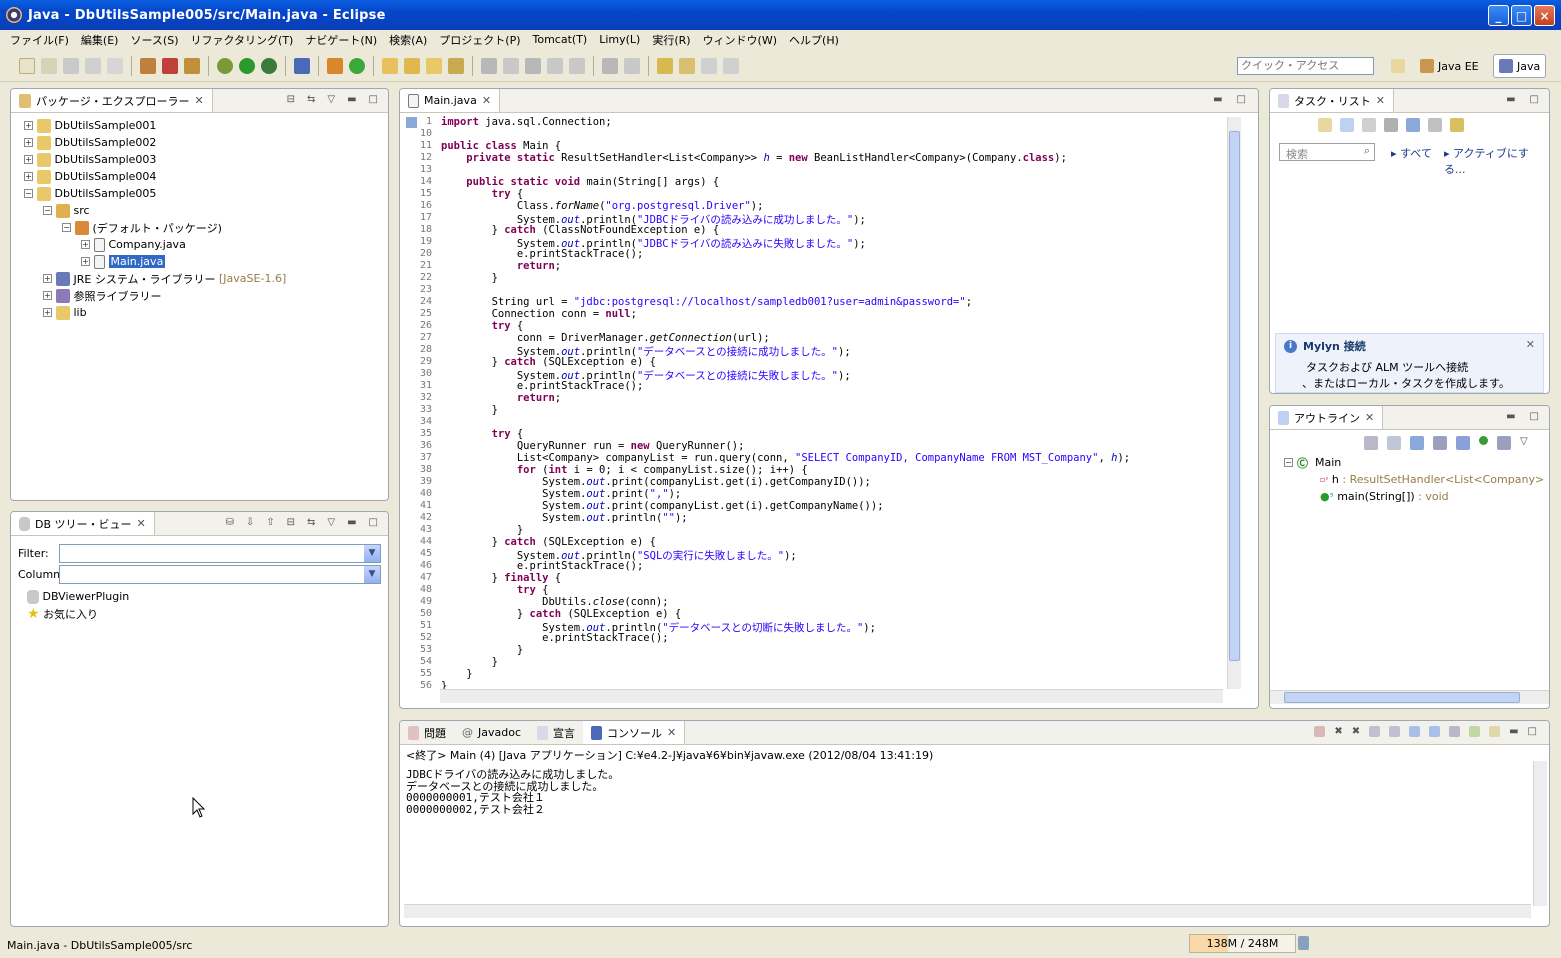 This screenshot has height=958, width=1561. I want to click on close-button: ×, so click(1544, 15).